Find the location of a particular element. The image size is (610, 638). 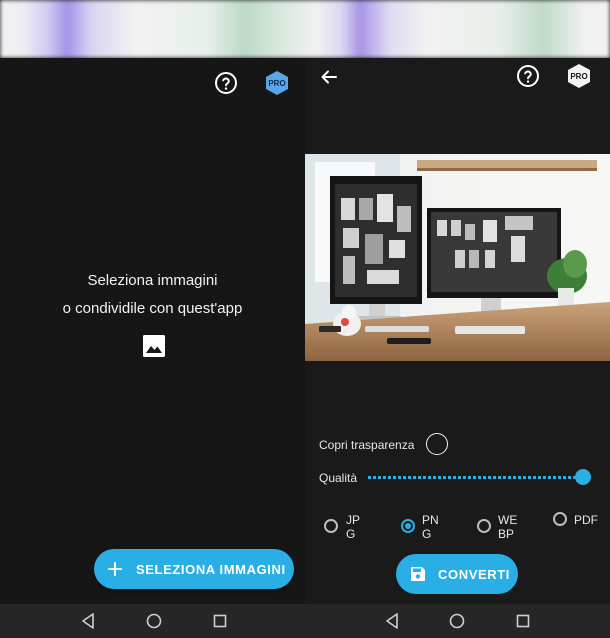

format-radio-pdf is located at coordinates (560, 519).